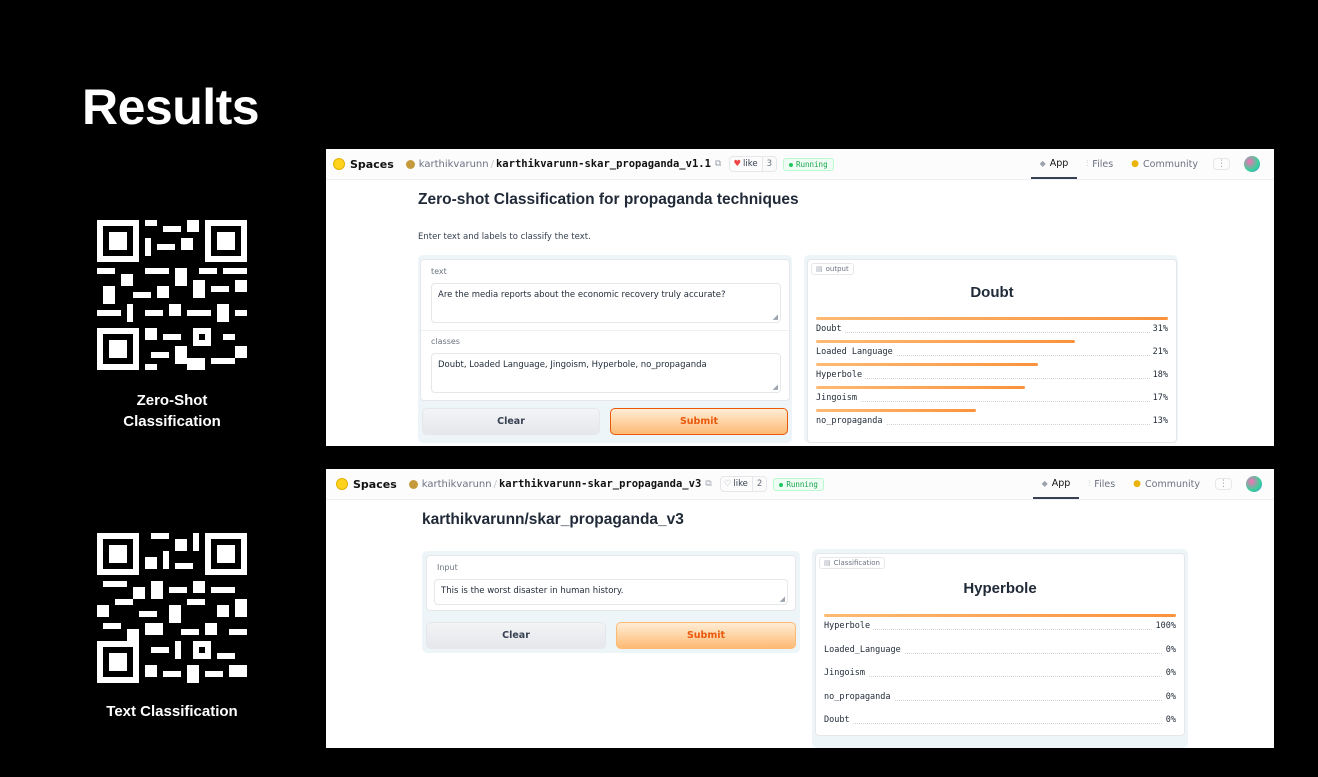  What do you see at coordinates (737, 164) in the screenshot?
I see `heart-icon: ♥` at bounding box center [737, 164].